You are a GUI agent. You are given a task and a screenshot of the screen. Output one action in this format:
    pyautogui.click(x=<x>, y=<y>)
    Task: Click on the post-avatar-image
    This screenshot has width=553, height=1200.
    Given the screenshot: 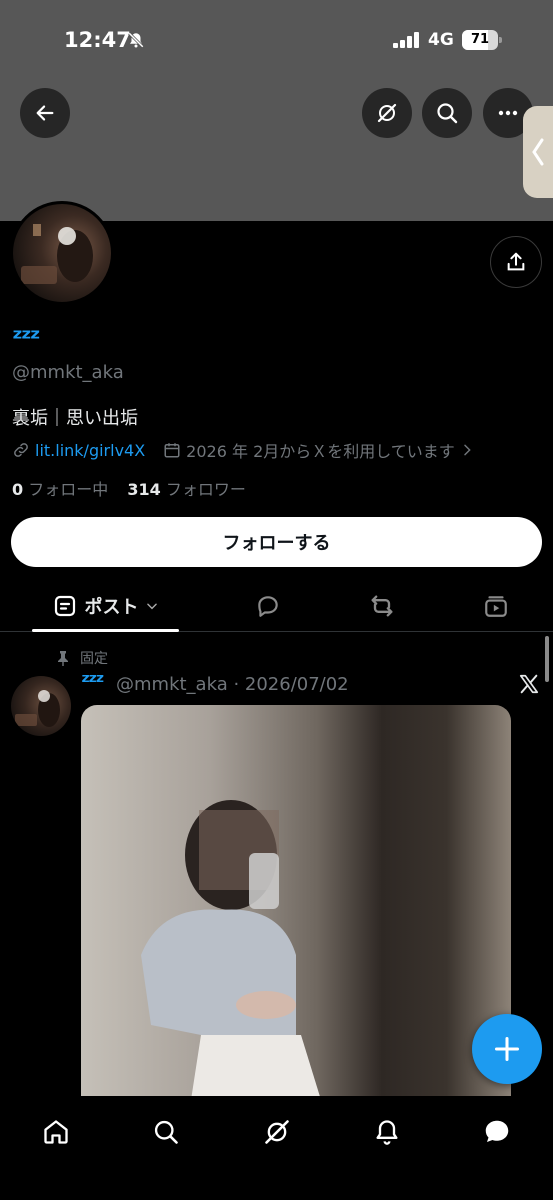 What is the action you would take?
    pyautogui.click(x=37, y=708)
    